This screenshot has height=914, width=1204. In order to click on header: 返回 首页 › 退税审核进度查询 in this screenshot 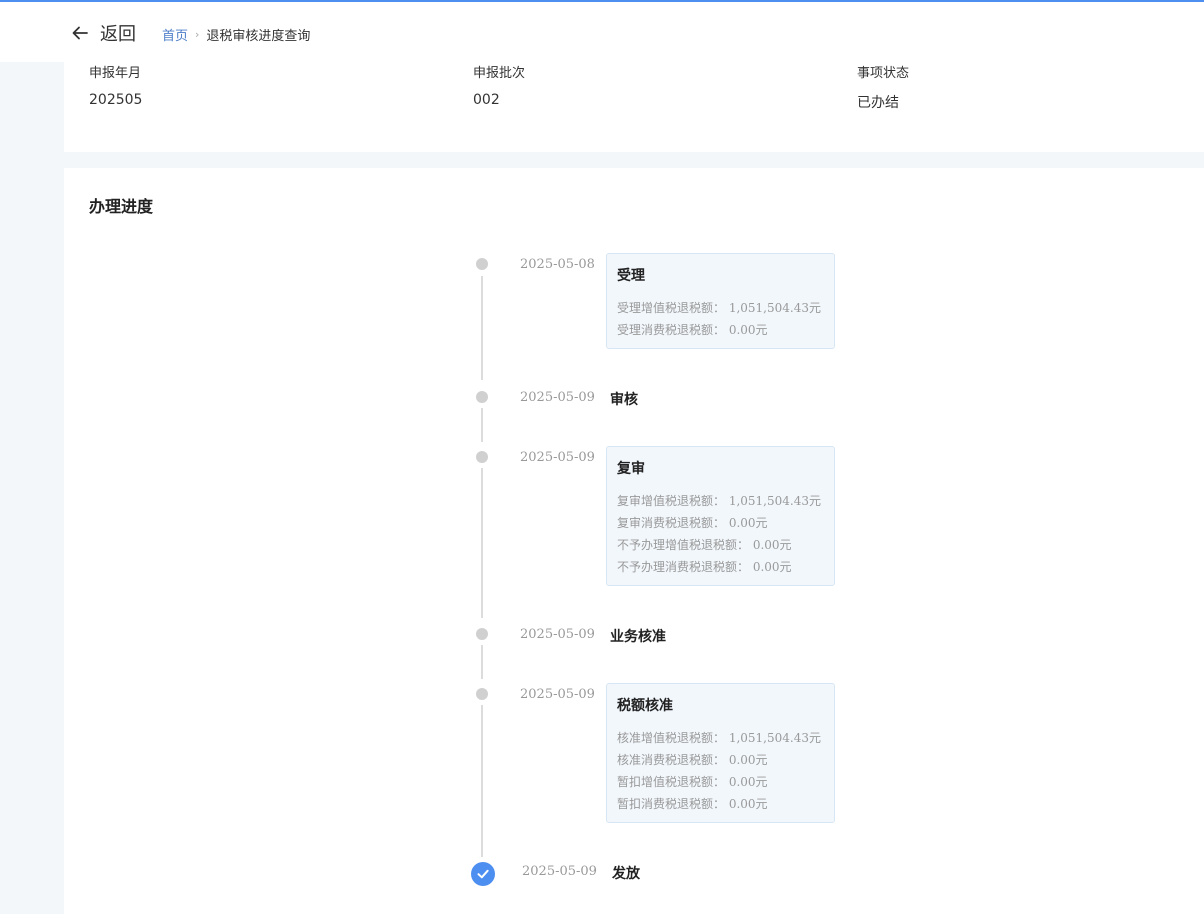, I will do `click(602, 32)`.